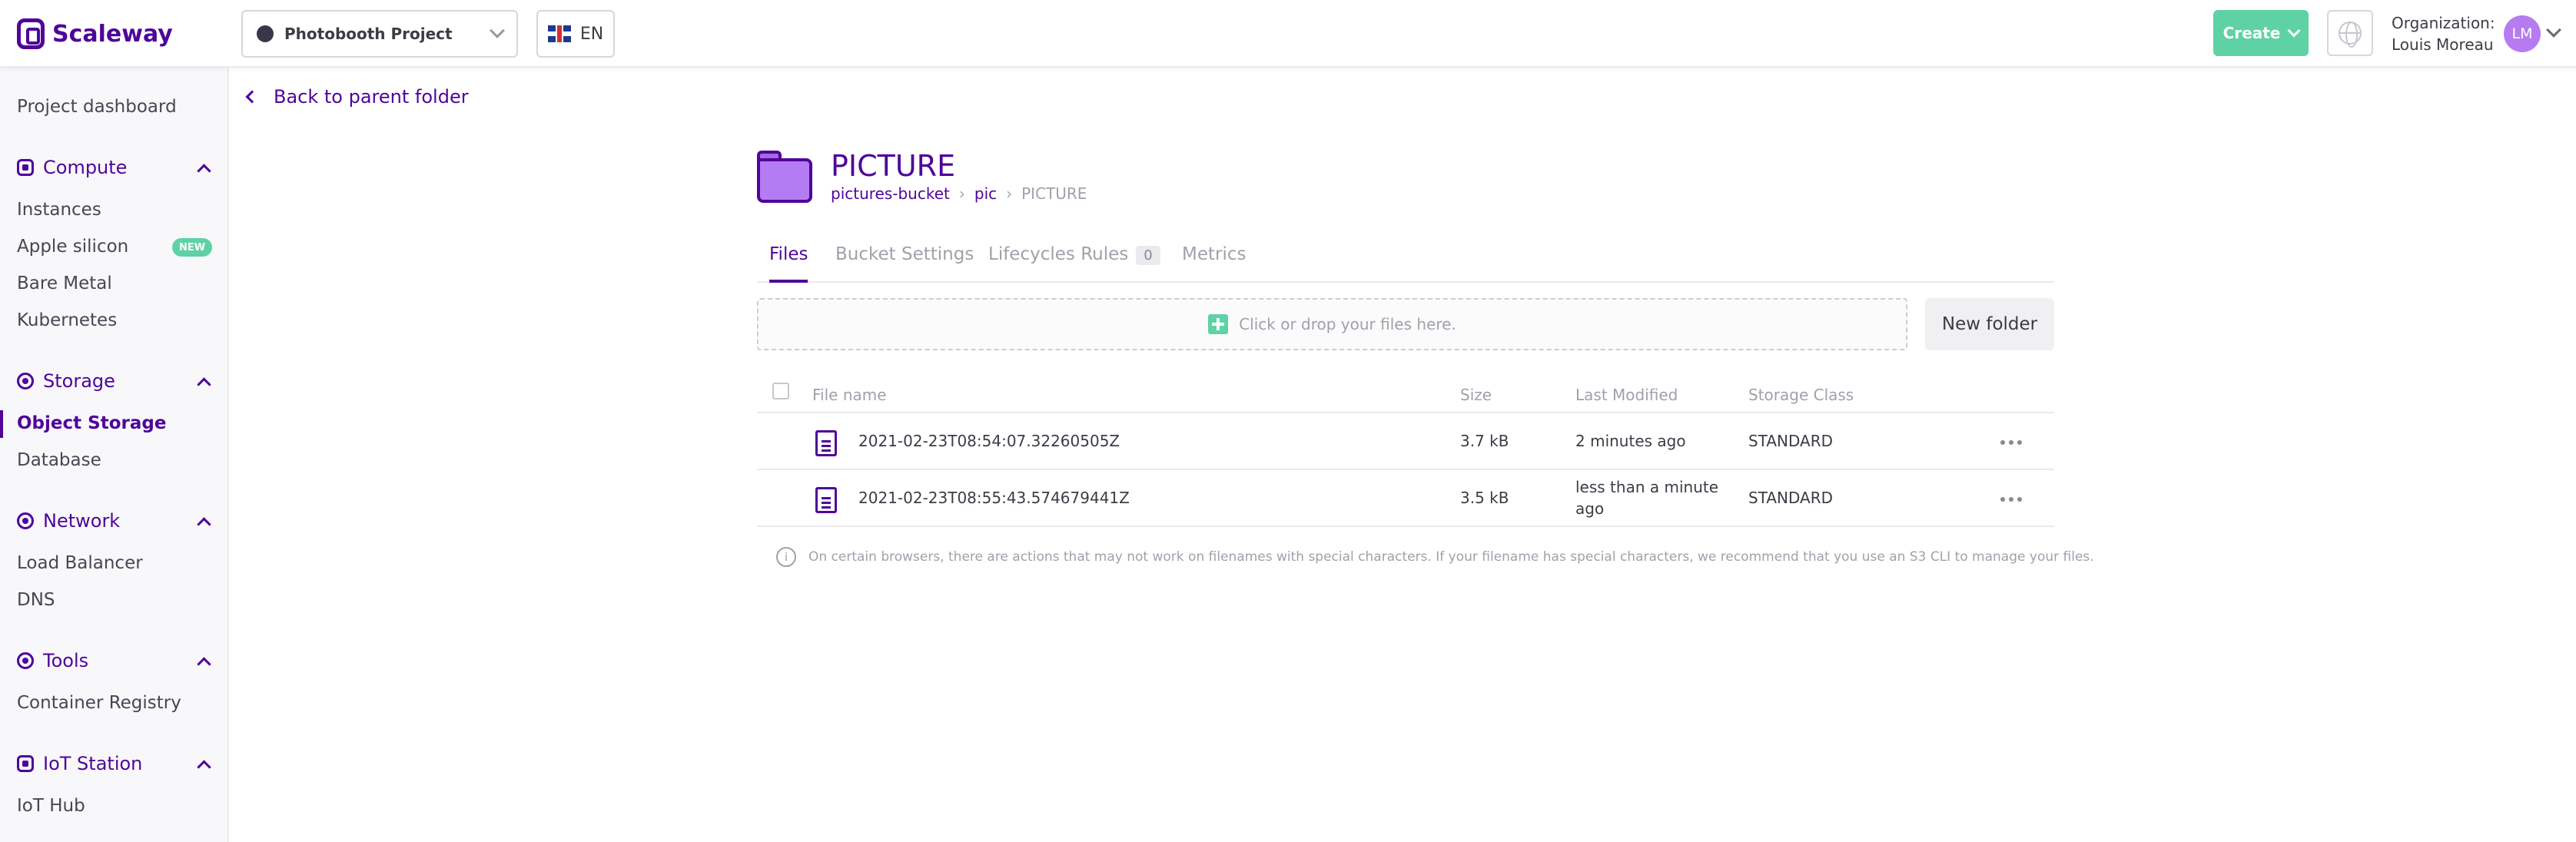 The height and width of the screenshot is (842, 2576). I want to click on page-title: PICTURE, so click(893, 166).